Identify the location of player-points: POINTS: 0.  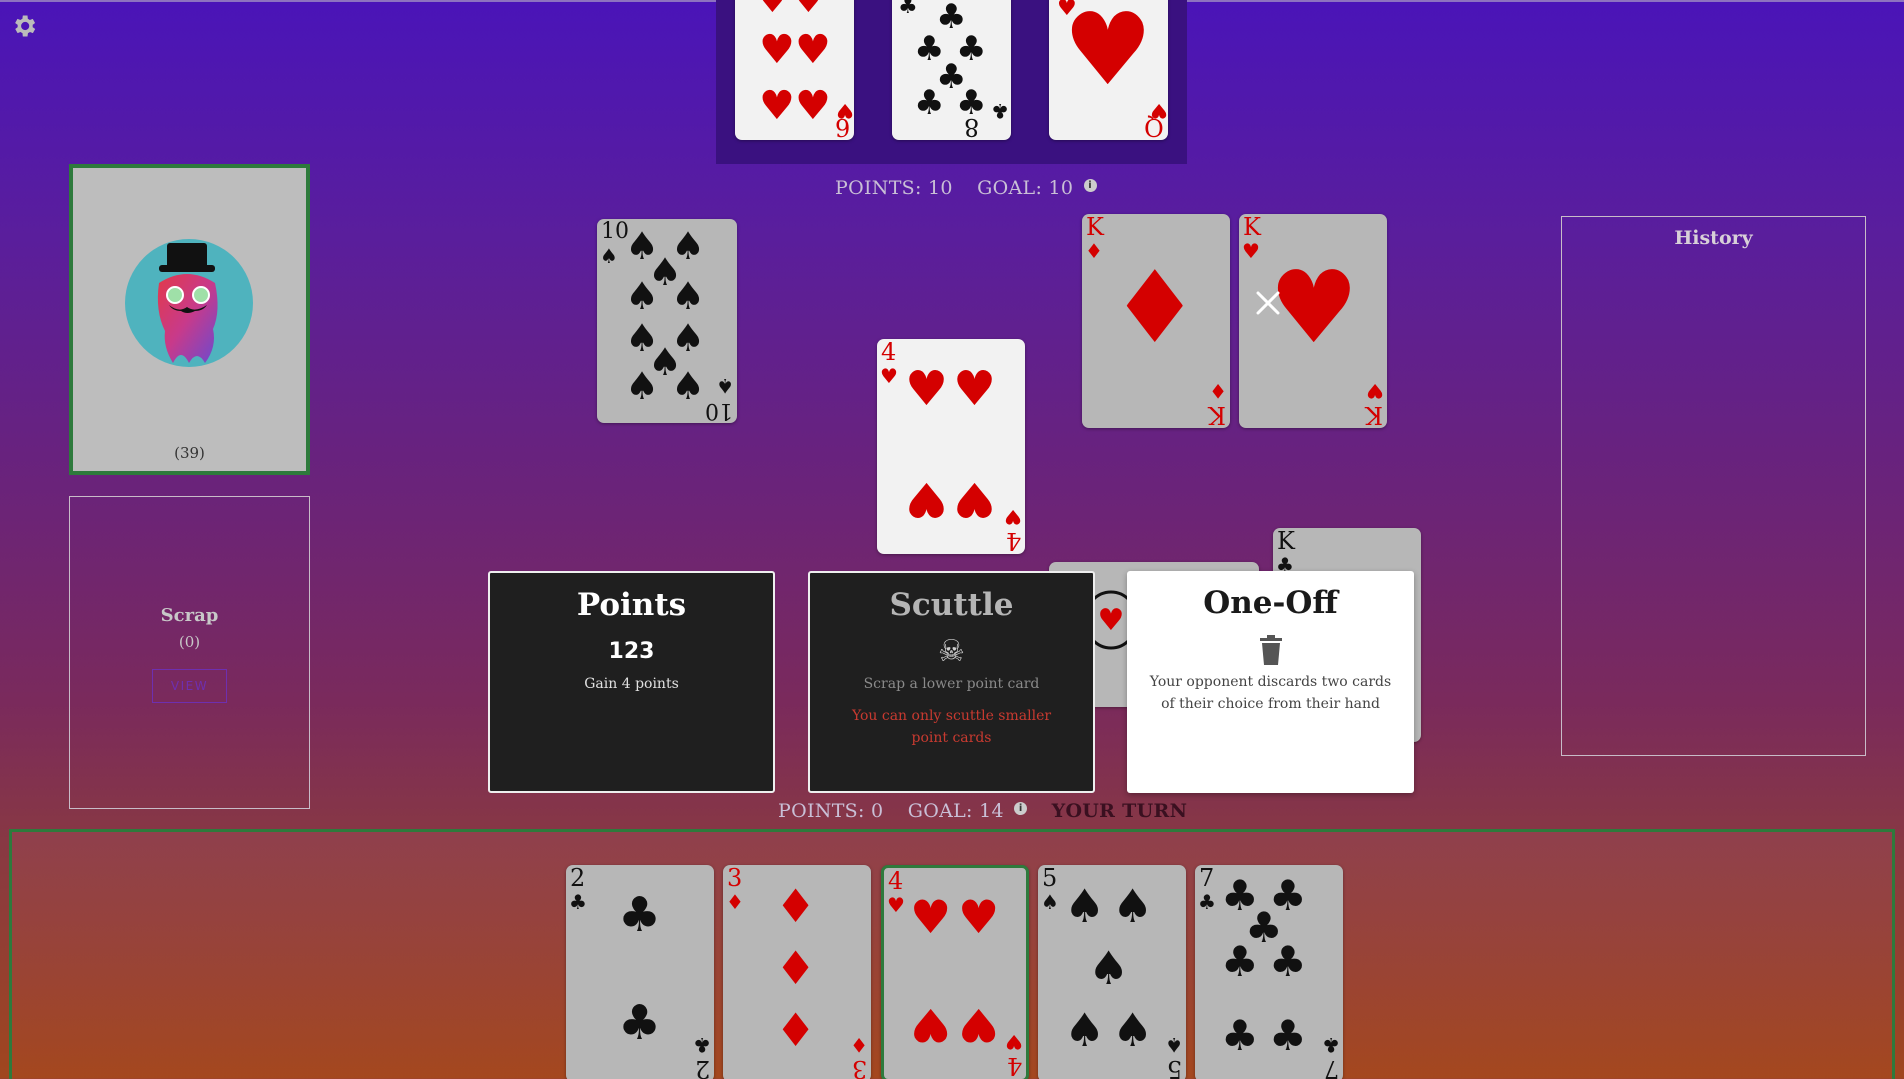
(831, 811).